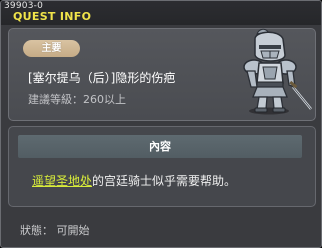 The height and width of the screenshot is (248, 322). I want to click on knight-npc-icon, so click(277, 71).